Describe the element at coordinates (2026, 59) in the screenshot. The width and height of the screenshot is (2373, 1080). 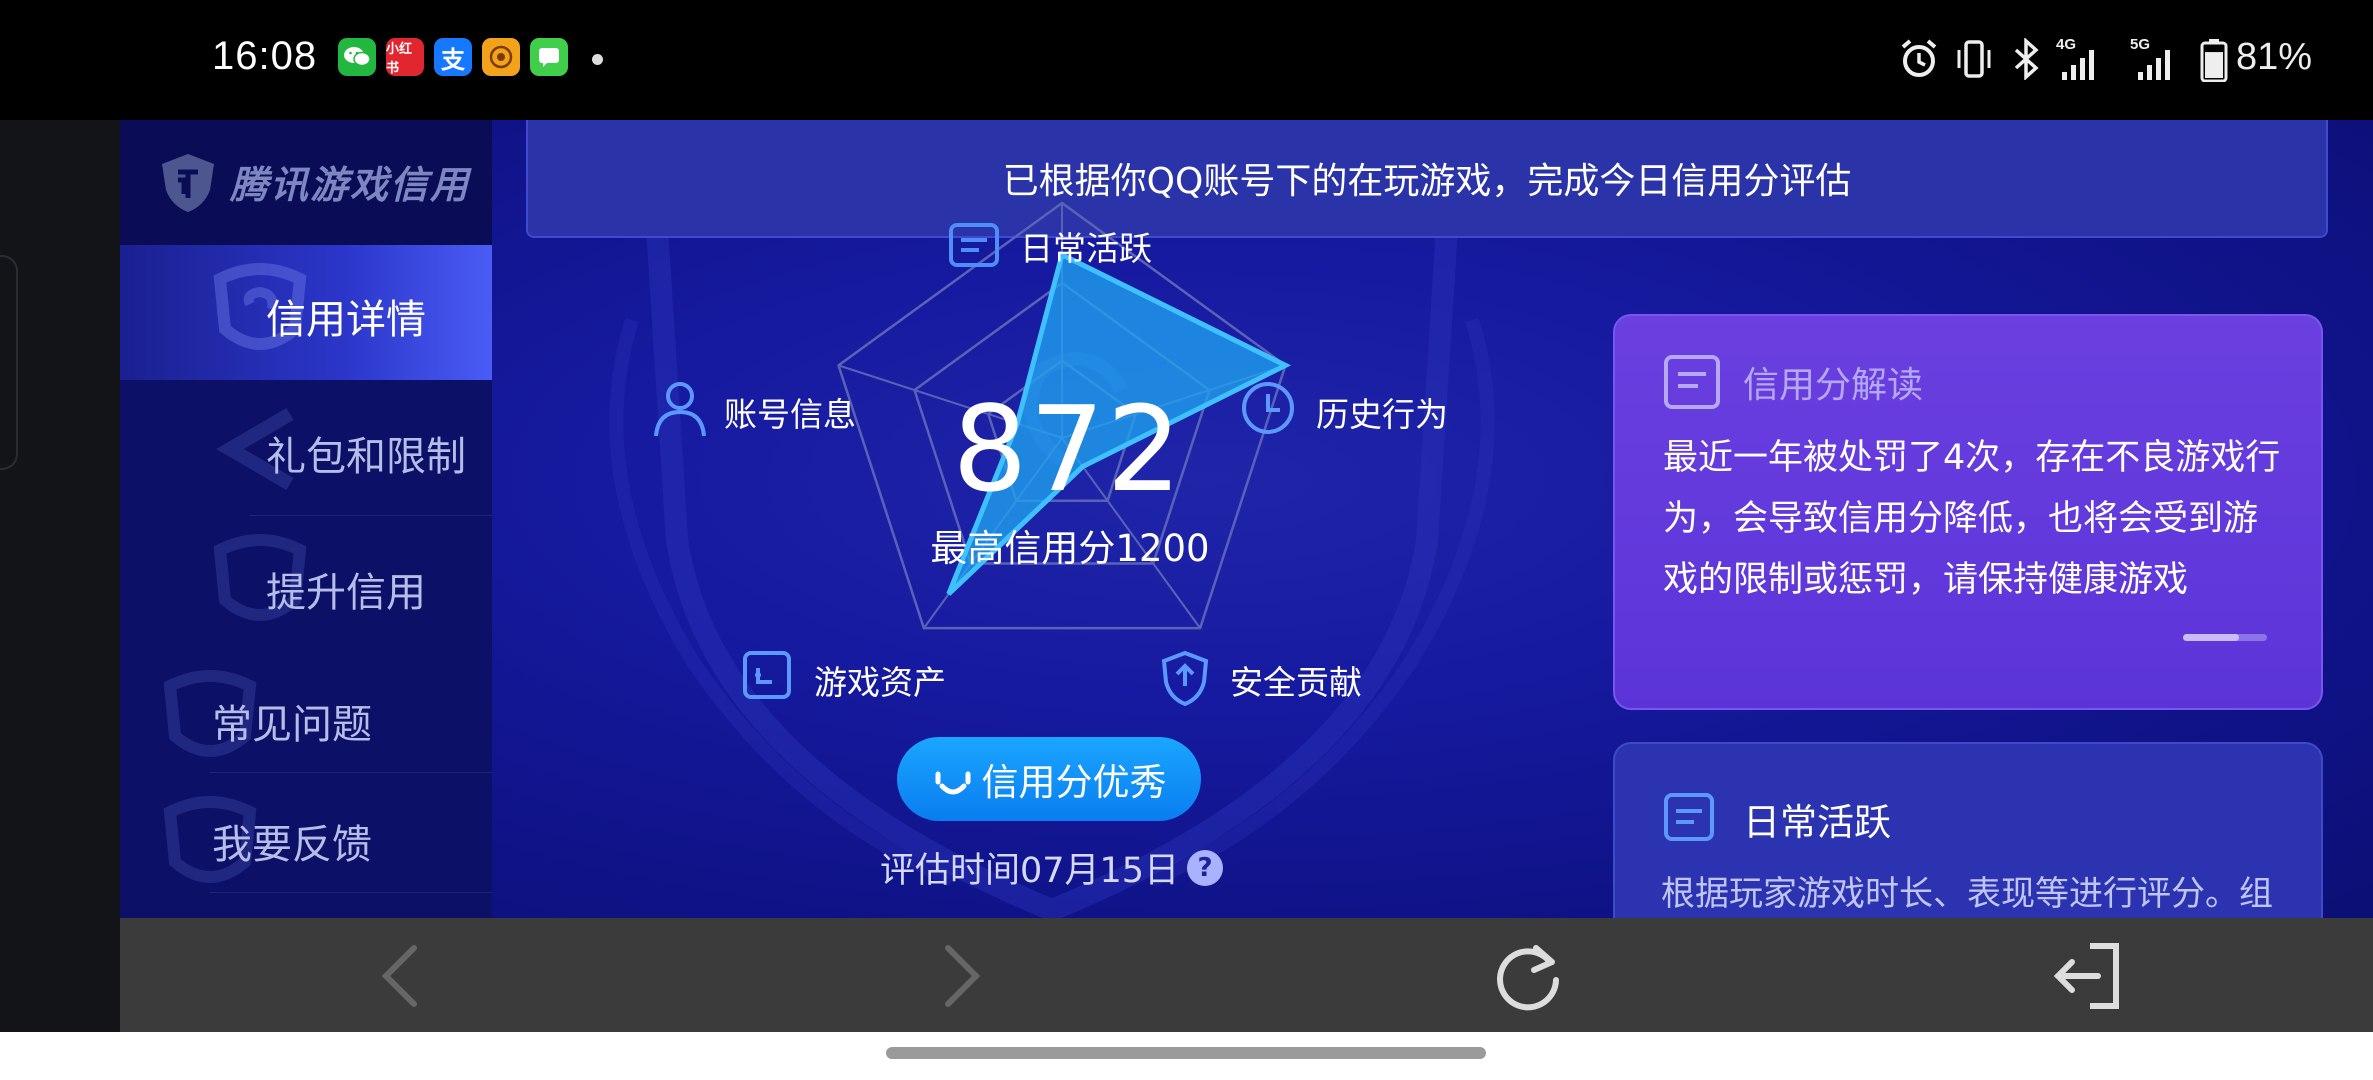
I see `bluetooth-icon` at that location.